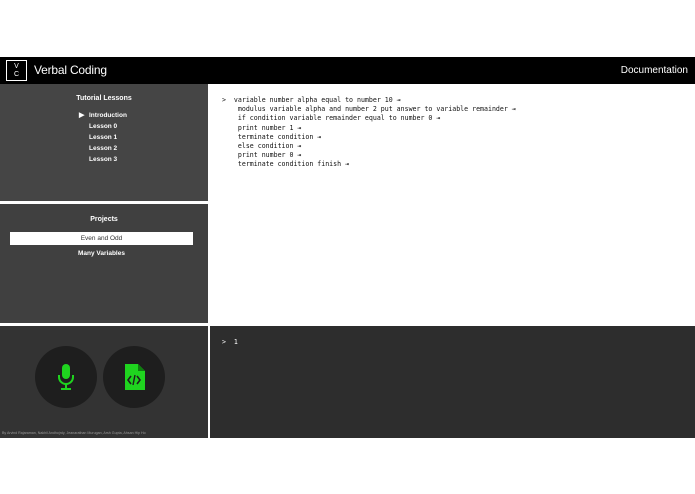  I want to click on lesson-item-3: Lesson 3, so click(108, 159).